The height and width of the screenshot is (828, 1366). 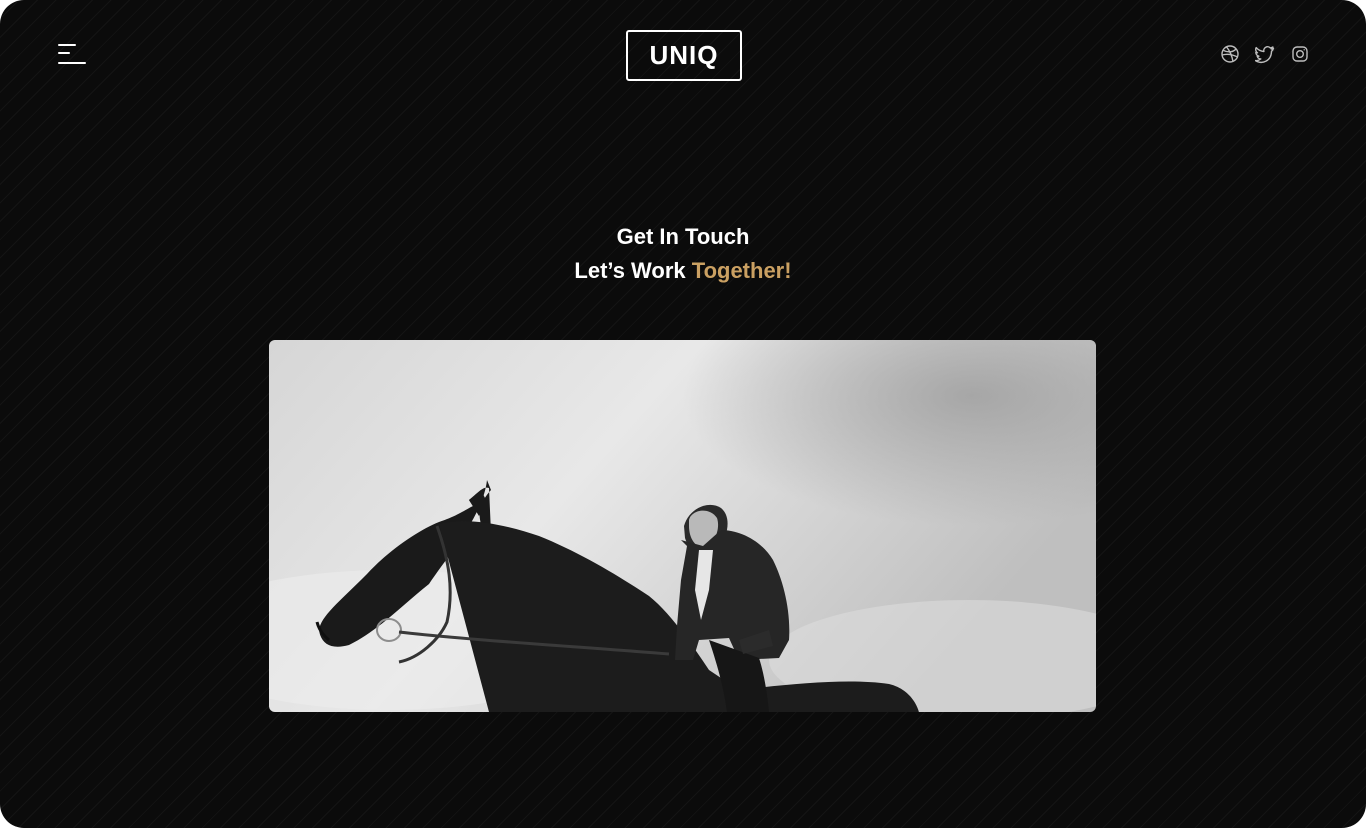 I want to click on social-links, so click(x=1265, y=54).